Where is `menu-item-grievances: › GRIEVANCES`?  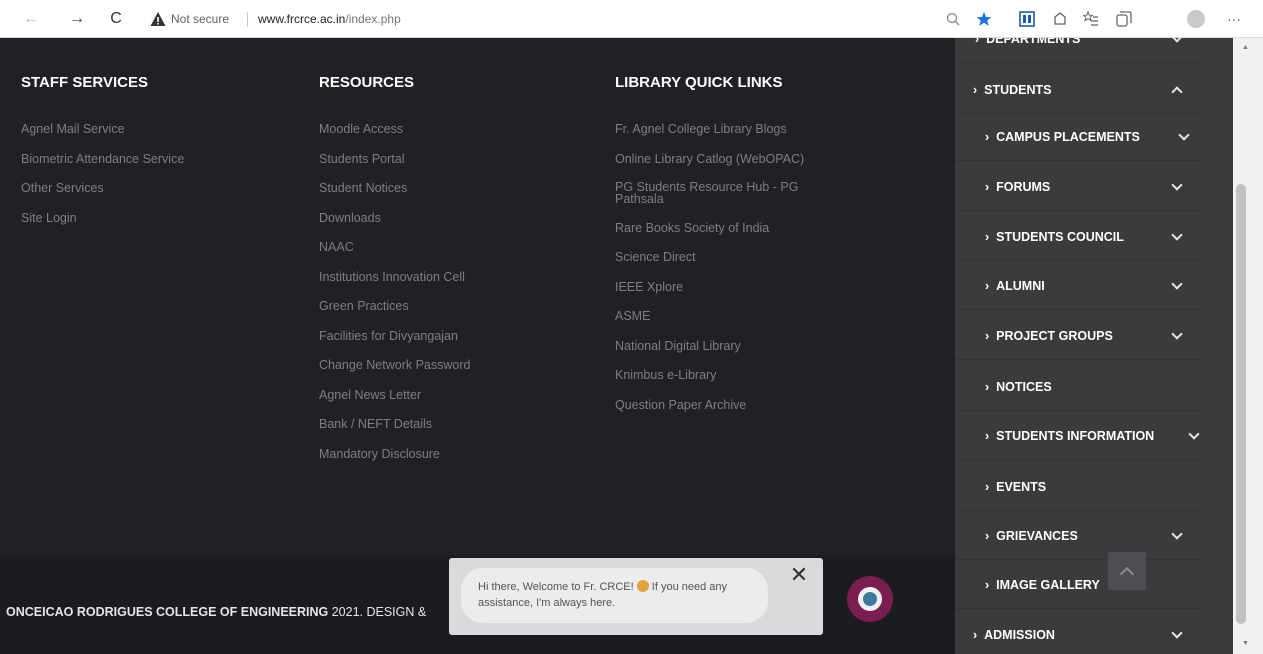 menu-item-grievances: › GRIEVANCES is located at coordinates (1079, 536).